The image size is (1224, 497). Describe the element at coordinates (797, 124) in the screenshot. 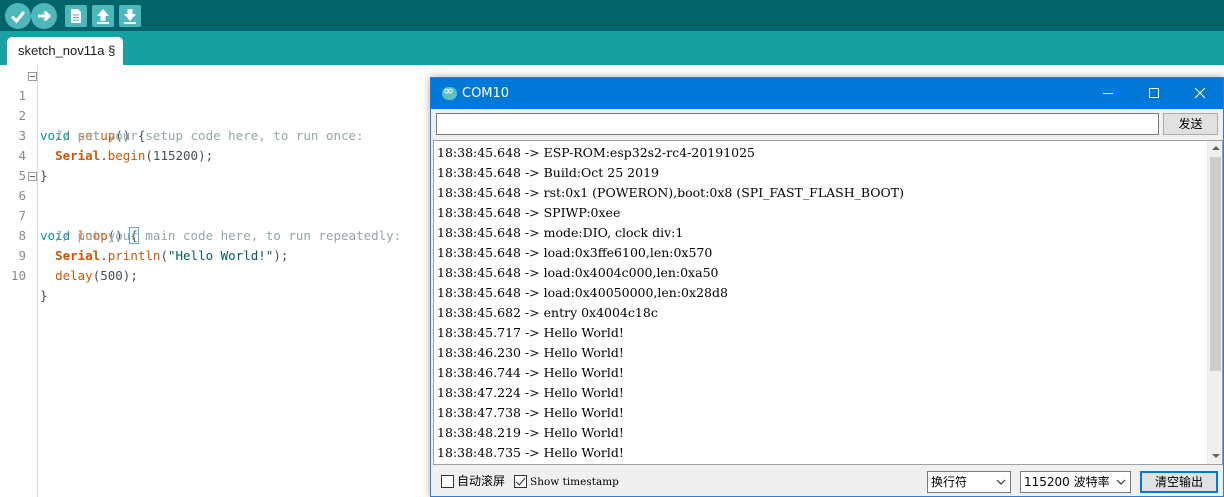

I see `send-input` at that location.